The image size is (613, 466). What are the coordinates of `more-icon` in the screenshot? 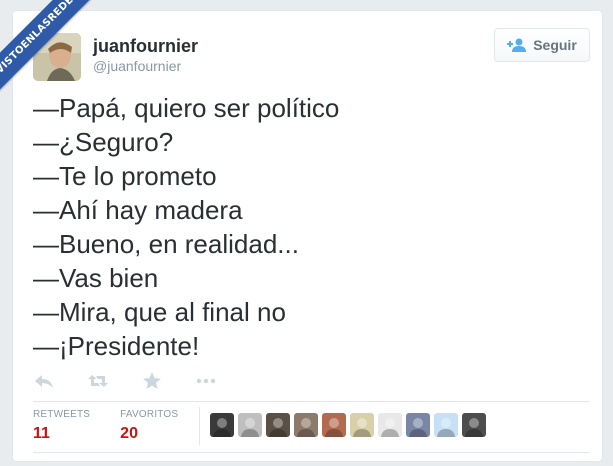 It's located at (206, 381).